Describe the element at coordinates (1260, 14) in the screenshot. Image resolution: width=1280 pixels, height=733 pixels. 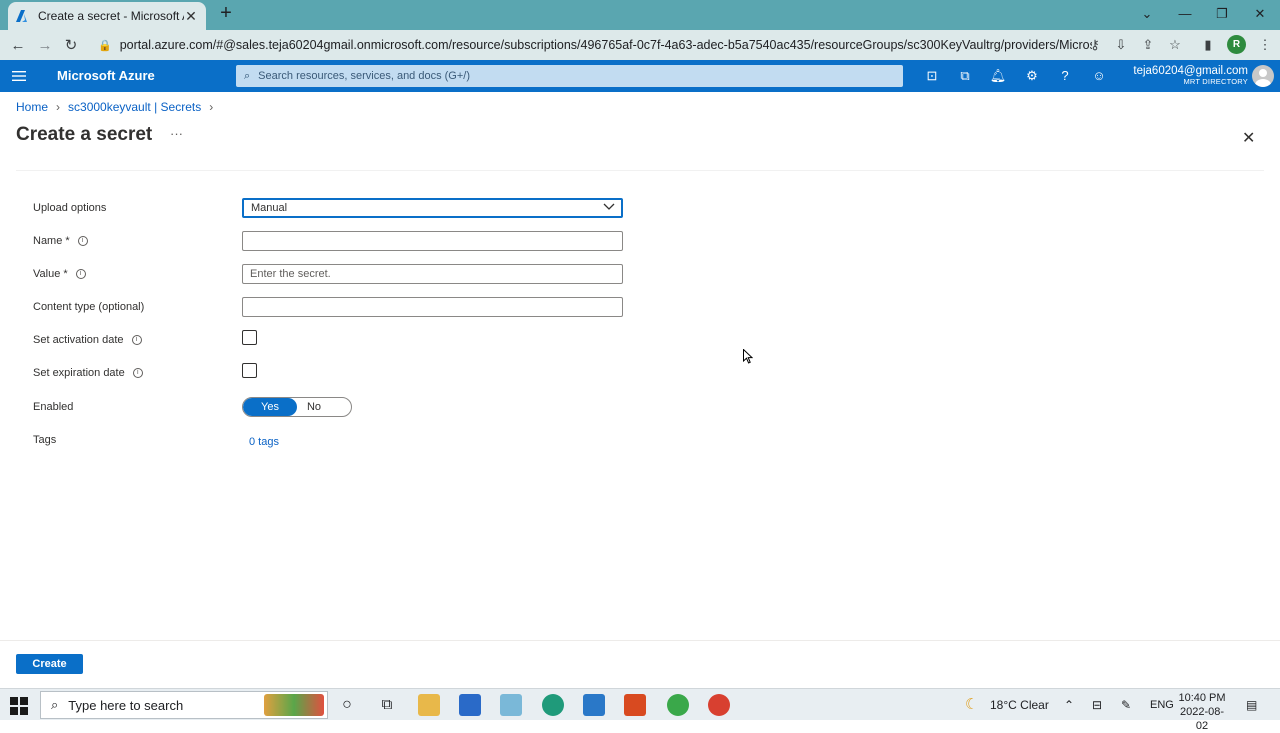
I see `window-close-icon: ✕` at that location.